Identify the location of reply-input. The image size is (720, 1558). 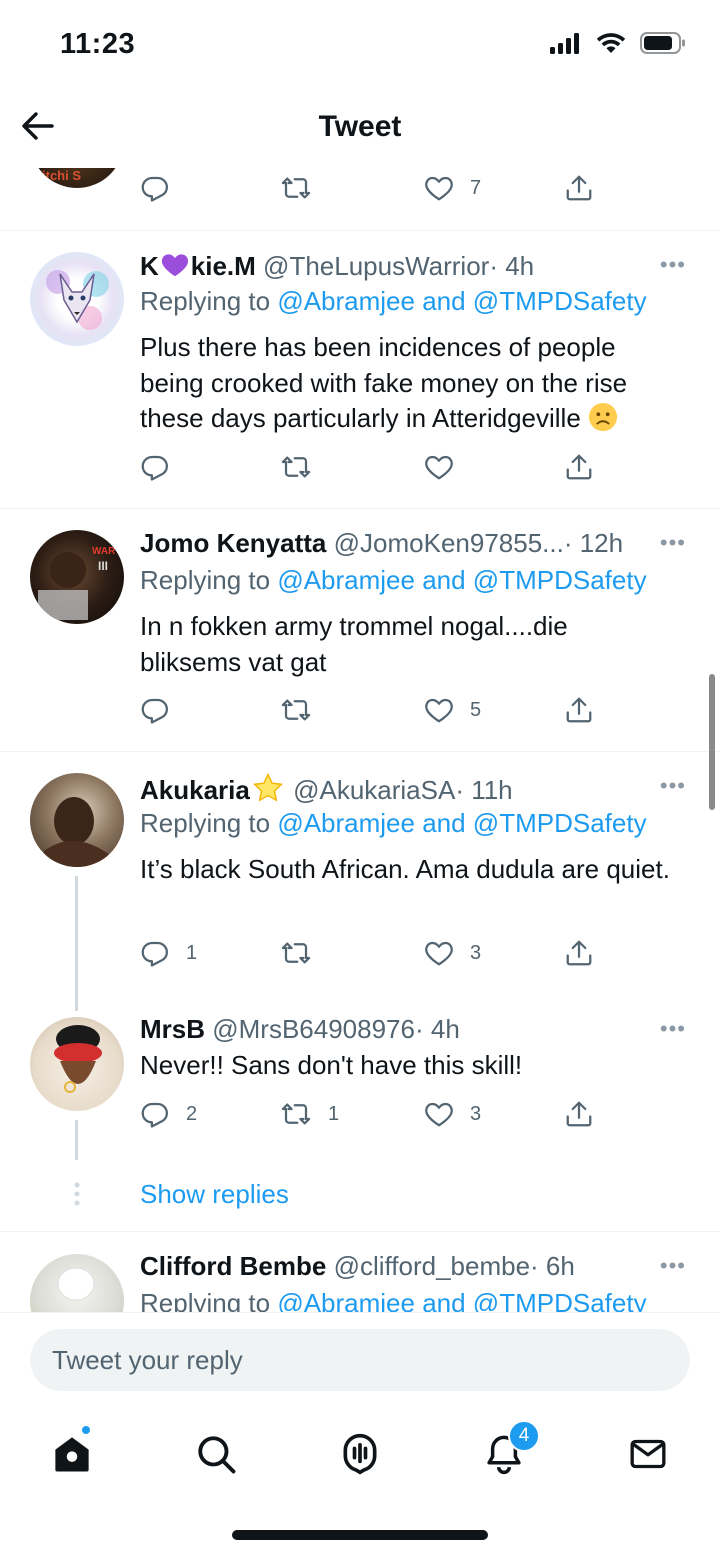
(360, 1360).